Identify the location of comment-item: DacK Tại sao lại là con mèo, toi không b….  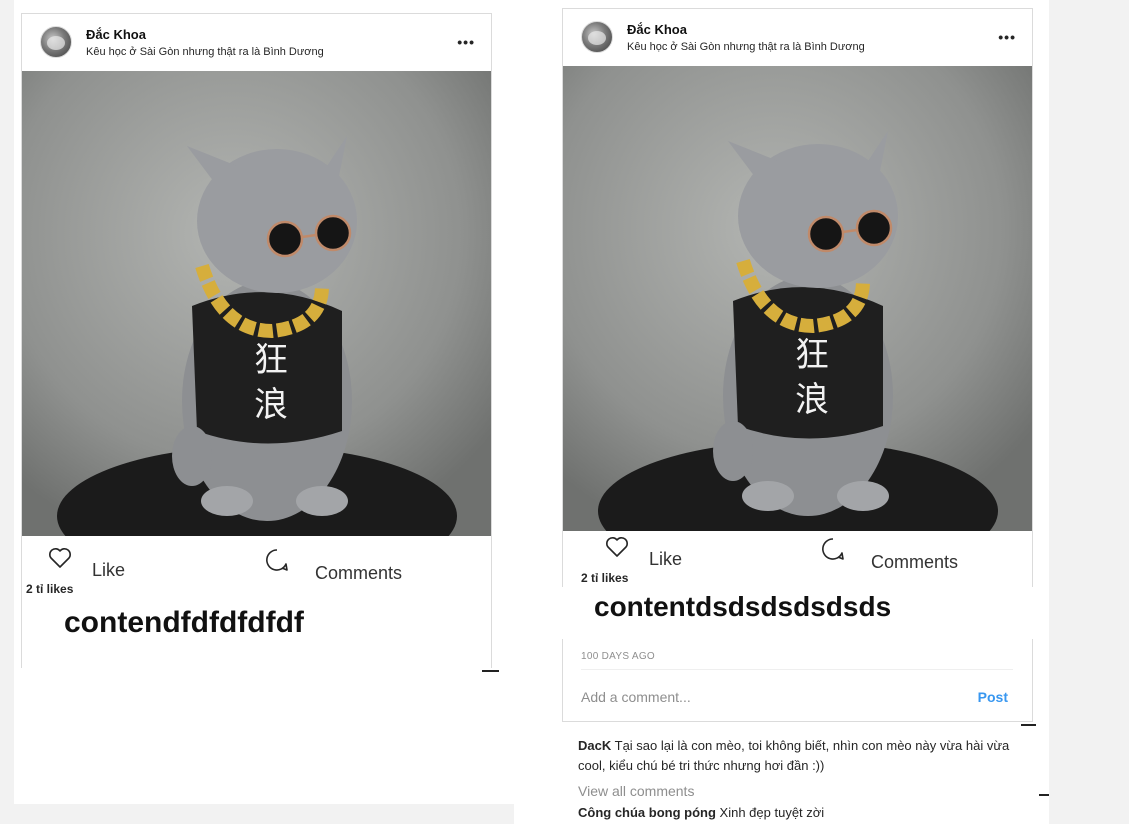
(798, 756).